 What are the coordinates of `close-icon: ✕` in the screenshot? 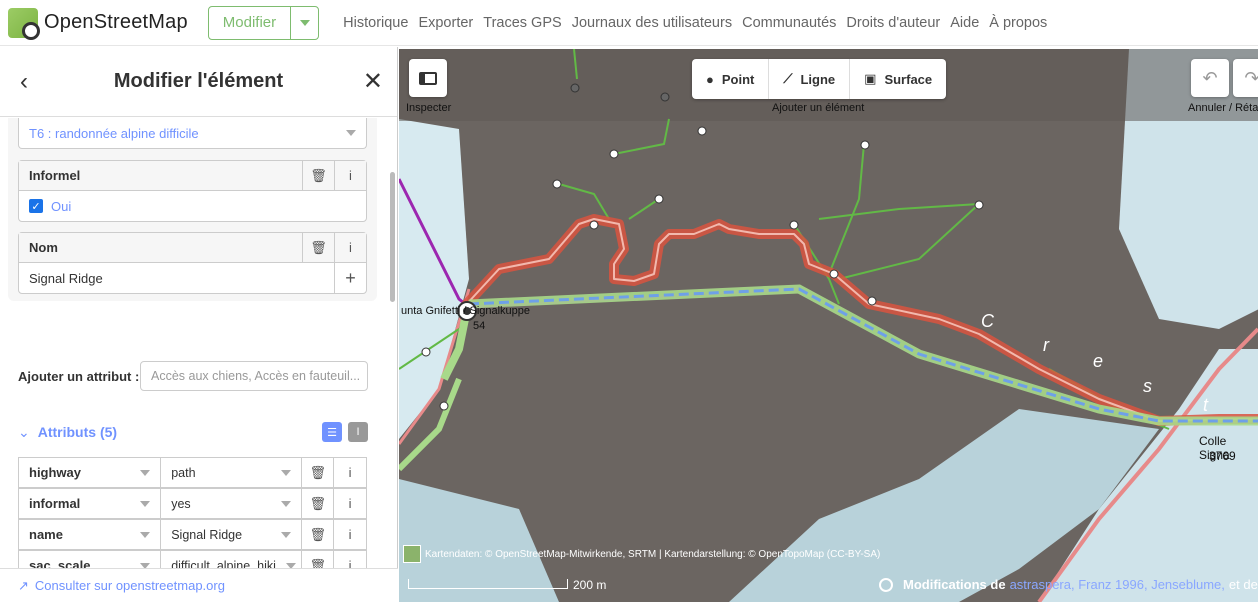 It's located at (373, 81).